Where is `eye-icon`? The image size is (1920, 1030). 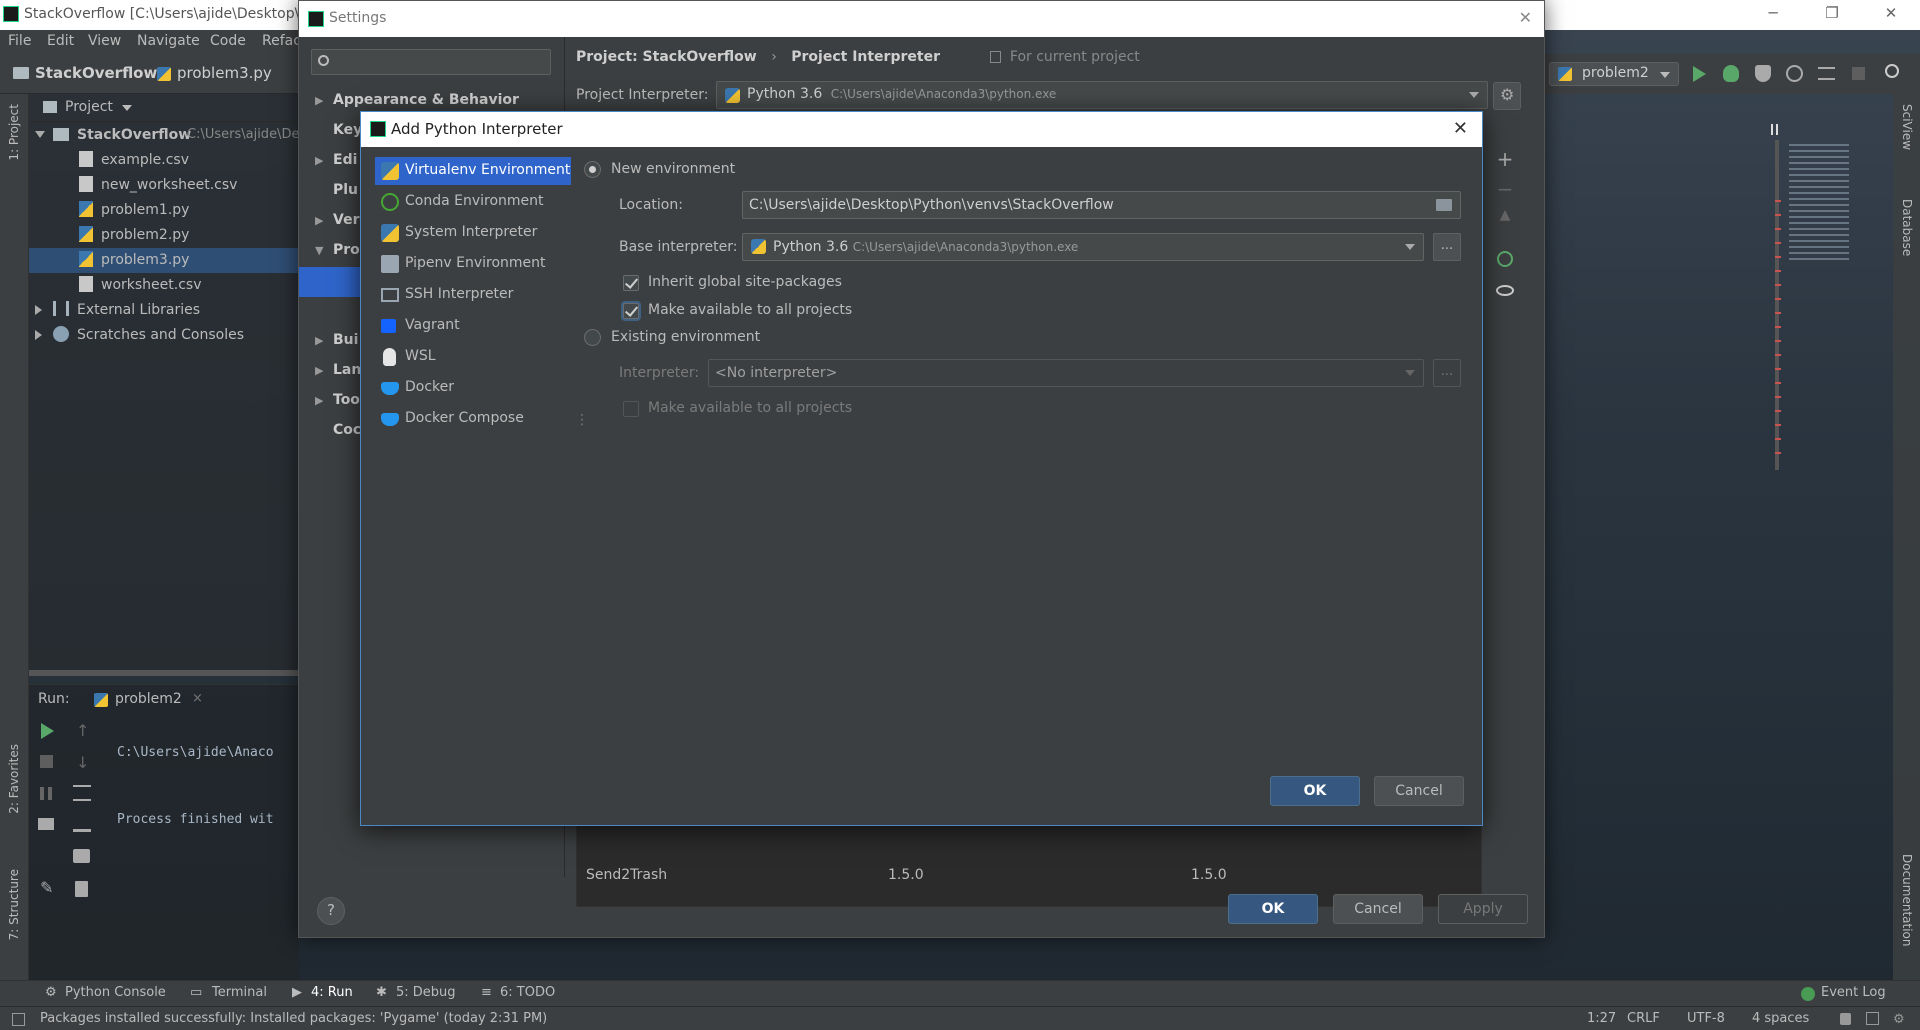 eye-icon is located at coordinates (1505, 290).